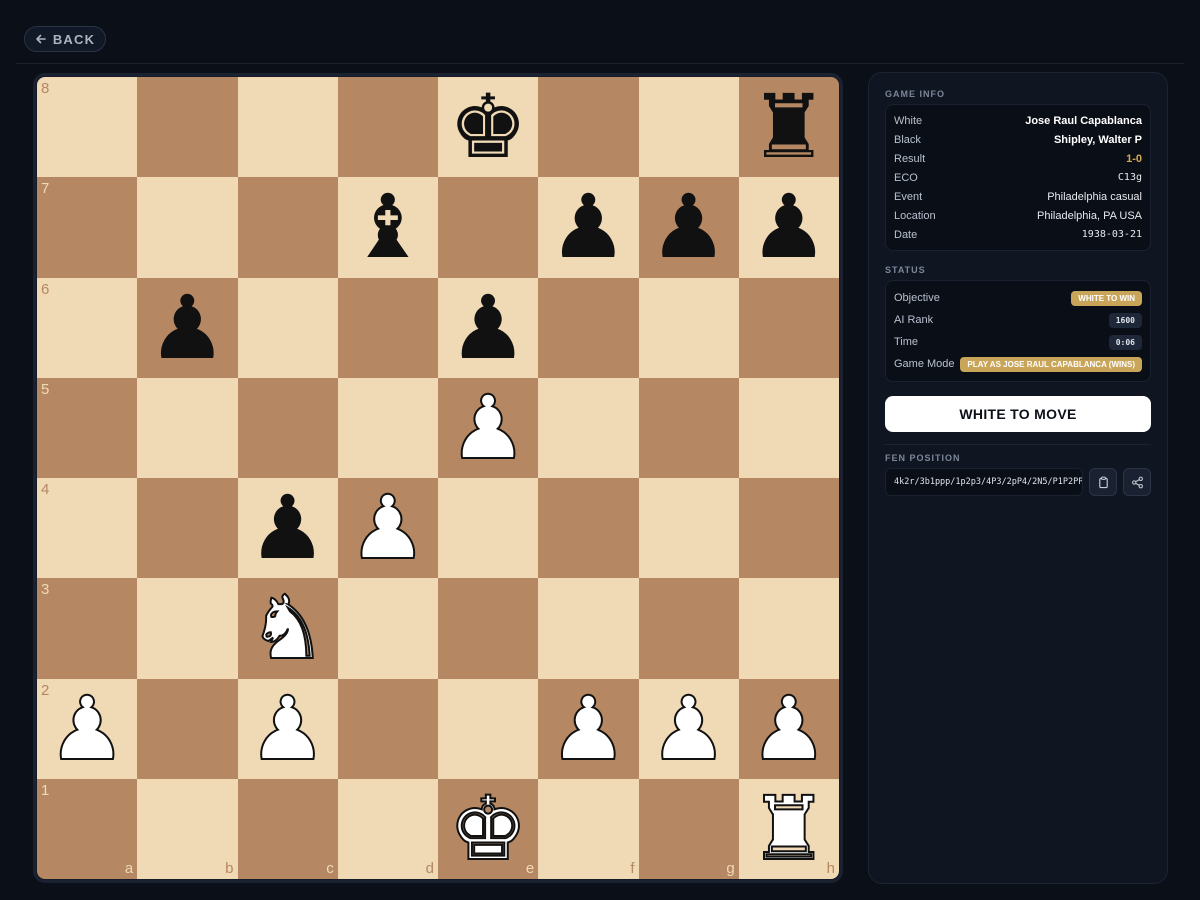 The height and width of the screenshot is (900, 1200). What do you see at coordinates (87, 427) in the screenshot?
I see `square-a5: 5` at bounding box center [87, 427].